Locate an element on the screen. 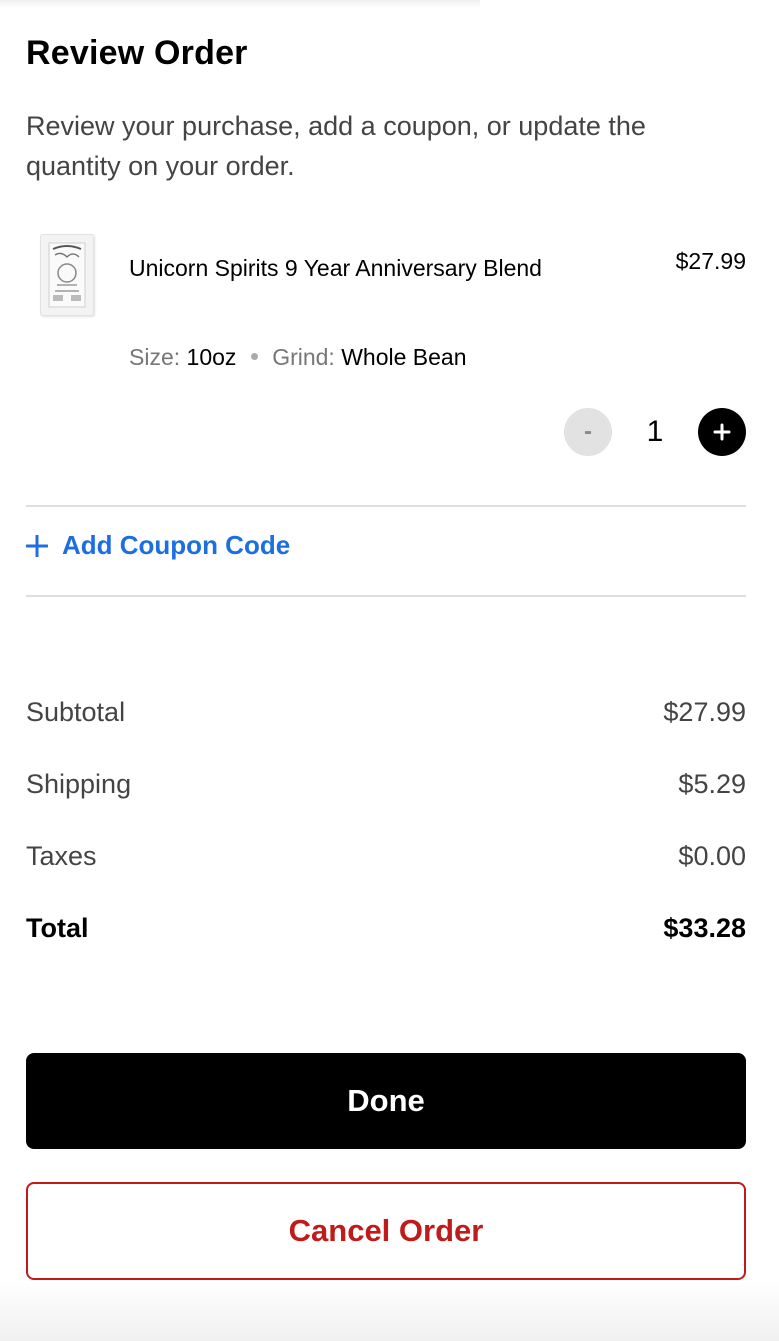 This screenshot has height=1341, width=779. product-price: $27.99 is located at coordinates (710, 261).